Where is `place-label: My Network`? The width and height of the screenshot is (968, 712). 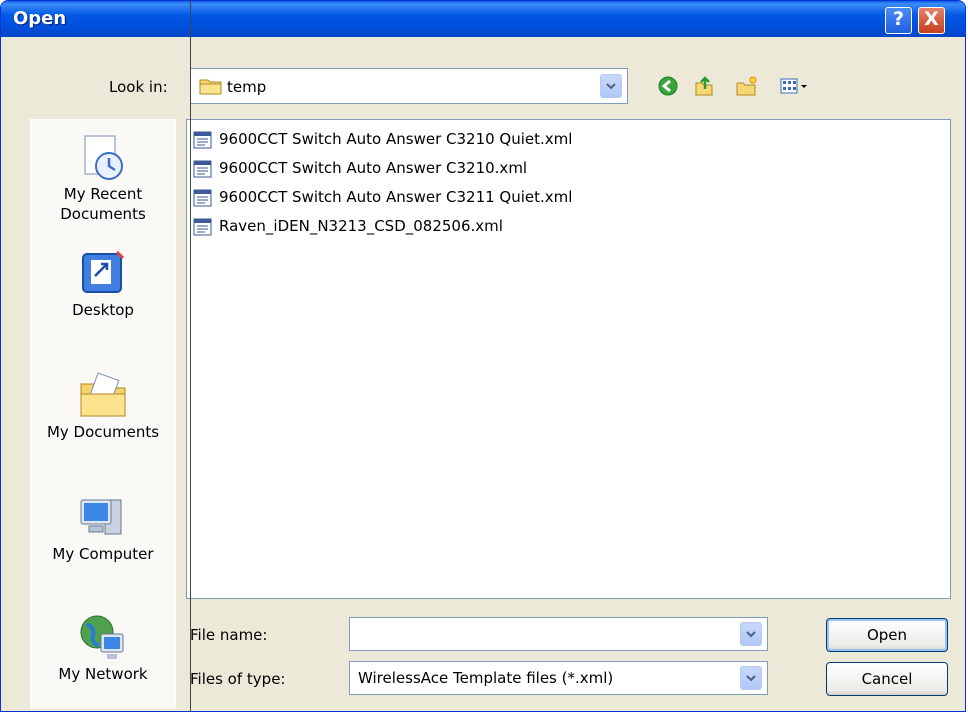
place-label: My Network is located at coordinates (103, 674).